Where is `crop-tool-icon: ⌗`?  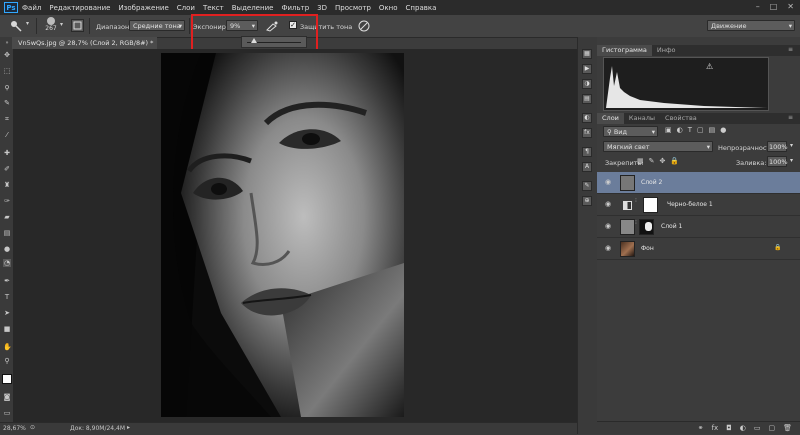 crop-tool-icon: ⌗ is located at coordinates (7, 119).